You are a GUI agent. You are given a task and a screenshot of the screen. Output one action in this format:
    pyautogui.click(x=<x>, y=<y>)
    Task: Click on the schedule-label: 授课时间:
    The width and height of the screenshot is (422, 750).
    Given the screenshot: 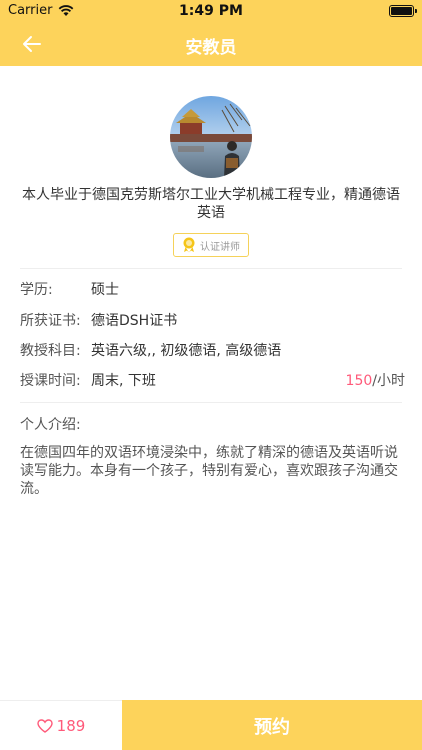 What is the action you would take?
    pyautogui.click(x=50, y=381)
    